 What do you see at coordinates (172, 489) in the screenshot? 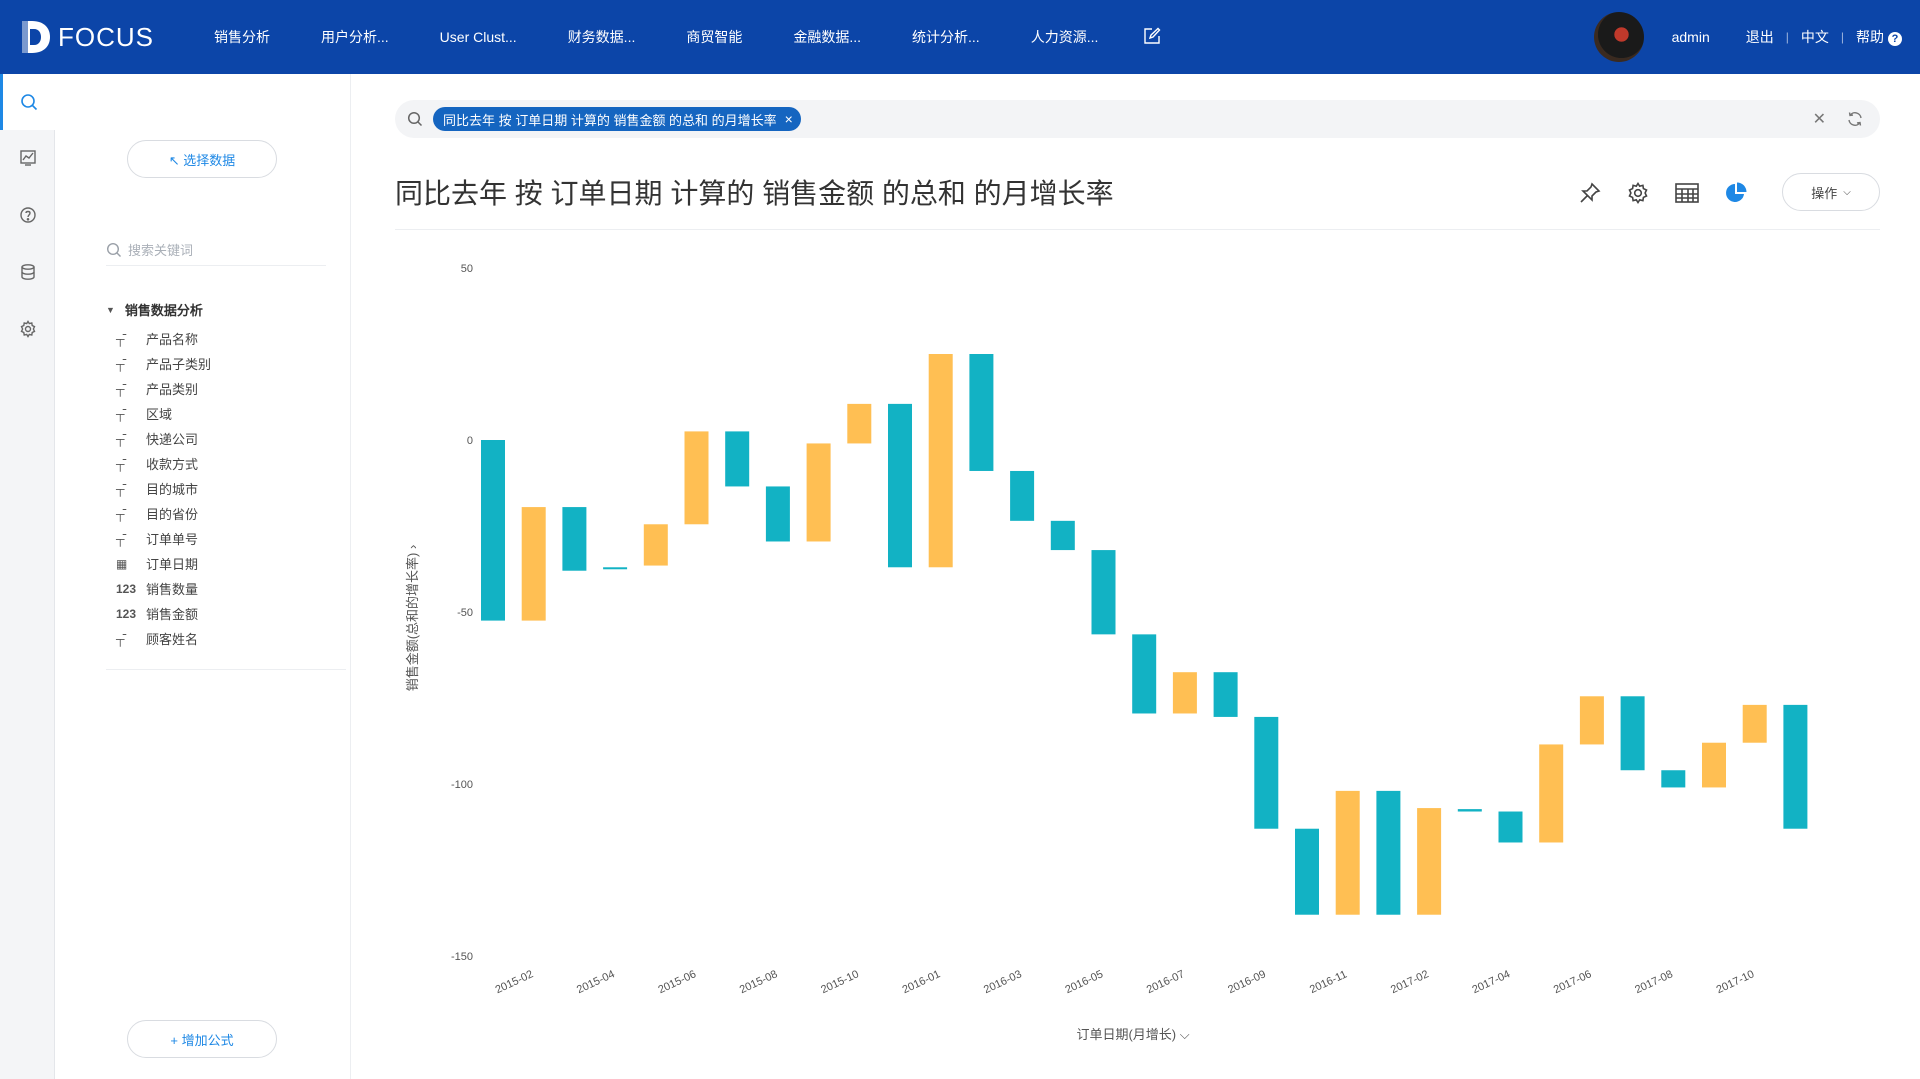
I see `field-label: 目的城市` at bounding box center [172, 489].